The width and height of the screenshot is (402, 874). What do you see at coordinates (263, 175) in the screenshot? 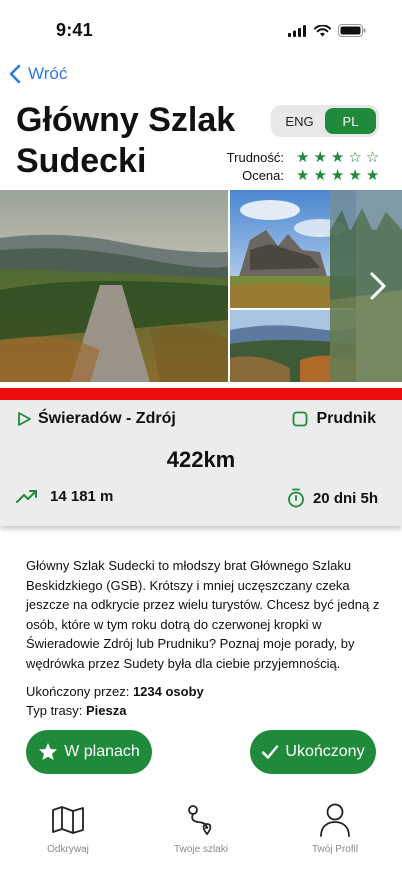
I see `rating-label: Ocena:` at bounding box center [263, 175].